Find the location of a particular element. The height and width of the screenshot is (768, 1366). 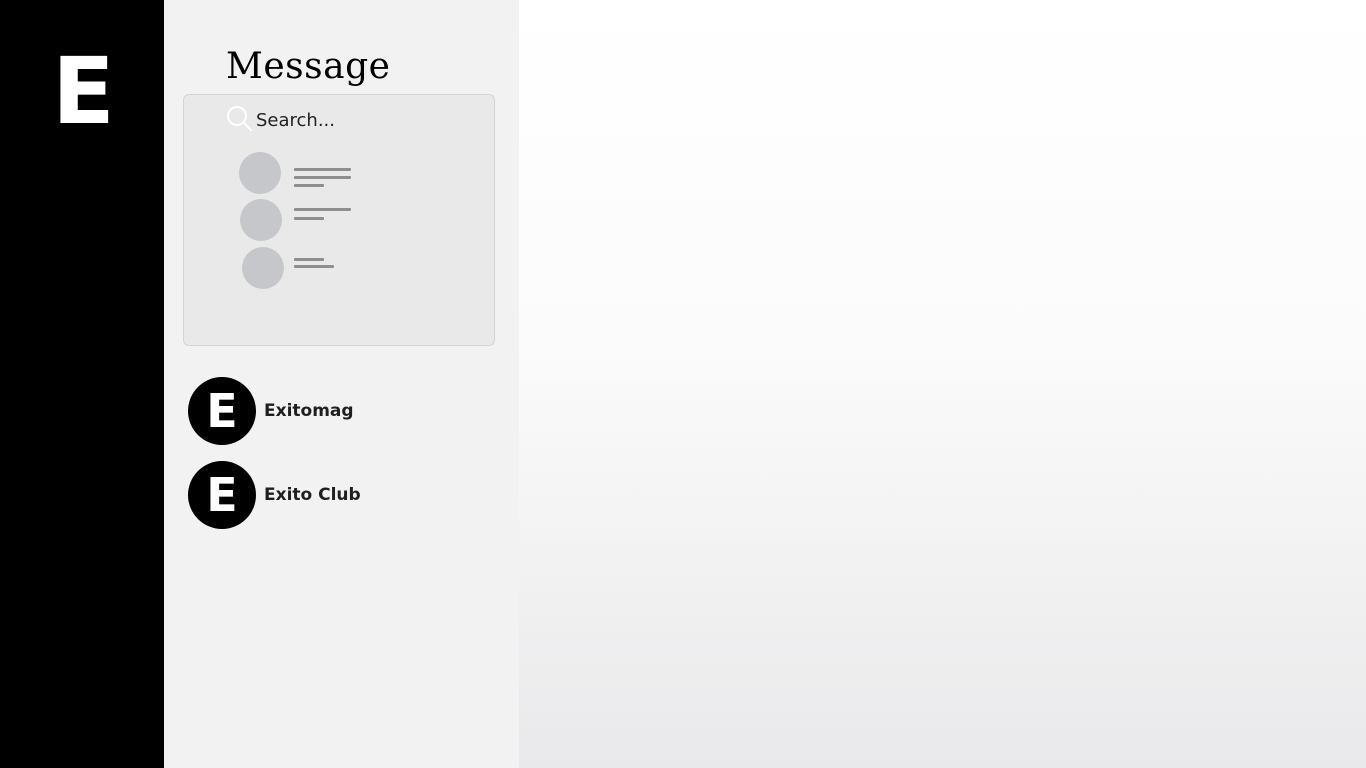

app-logo: E is located at coordinates (83, 92).